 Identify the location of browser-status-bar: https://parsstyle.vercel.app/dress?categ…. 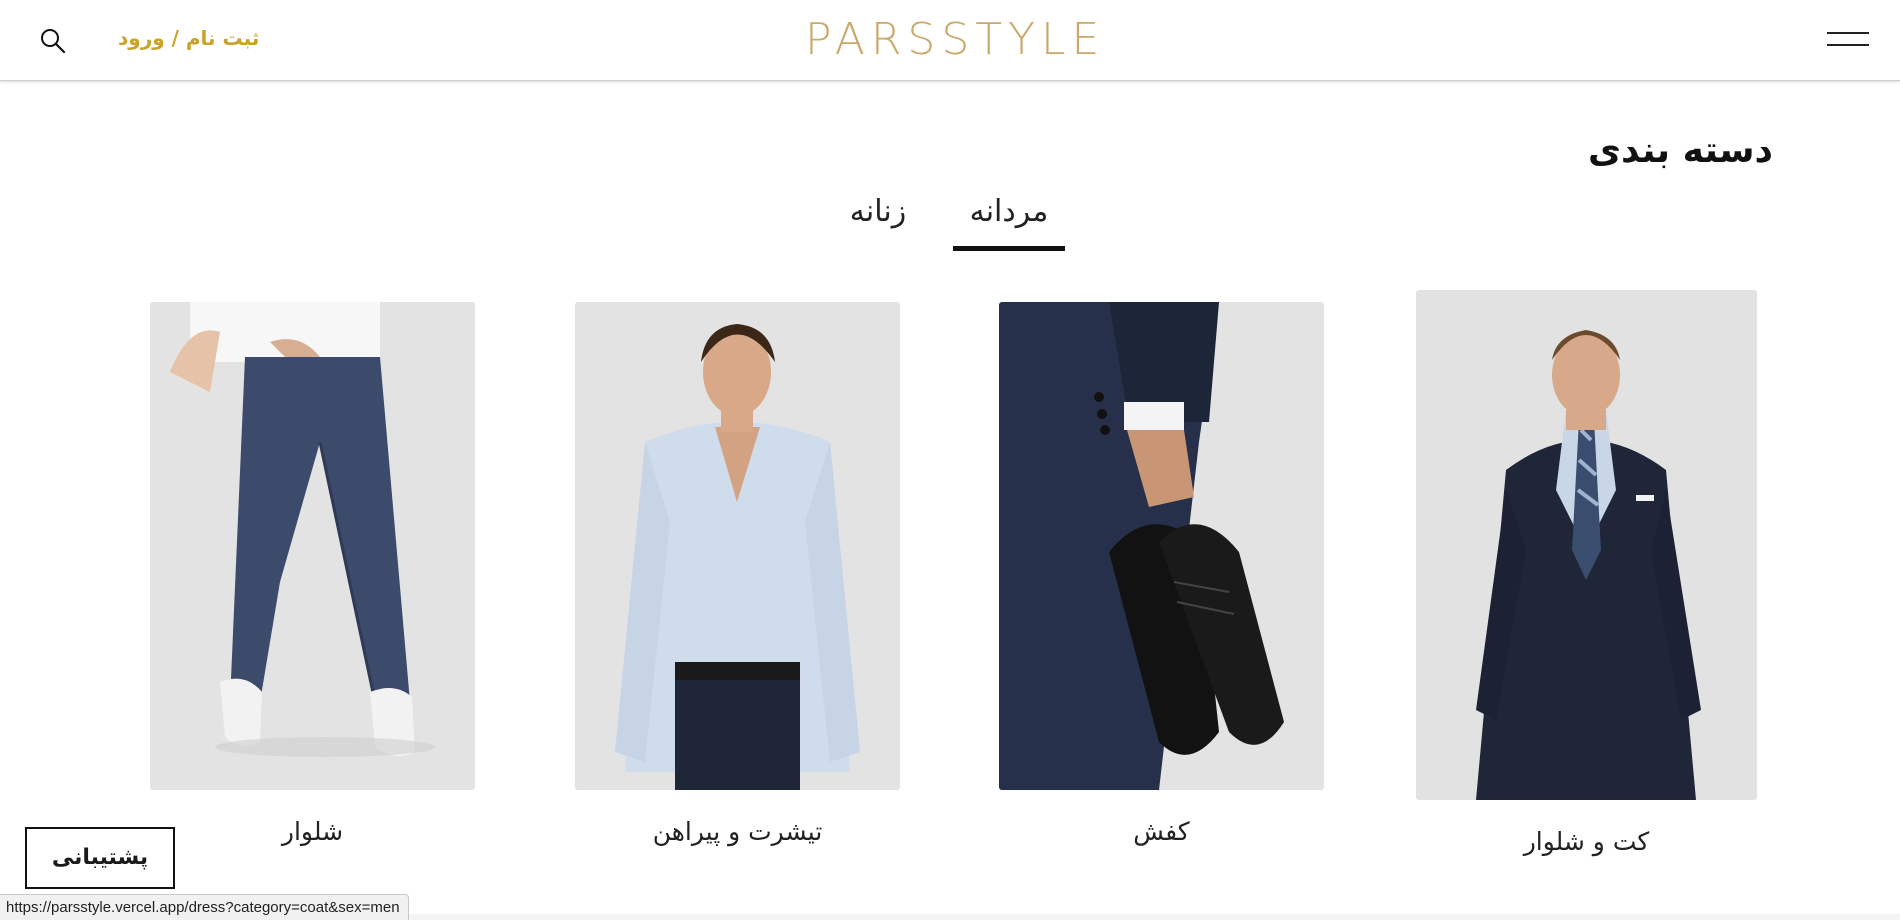
(204, 907).